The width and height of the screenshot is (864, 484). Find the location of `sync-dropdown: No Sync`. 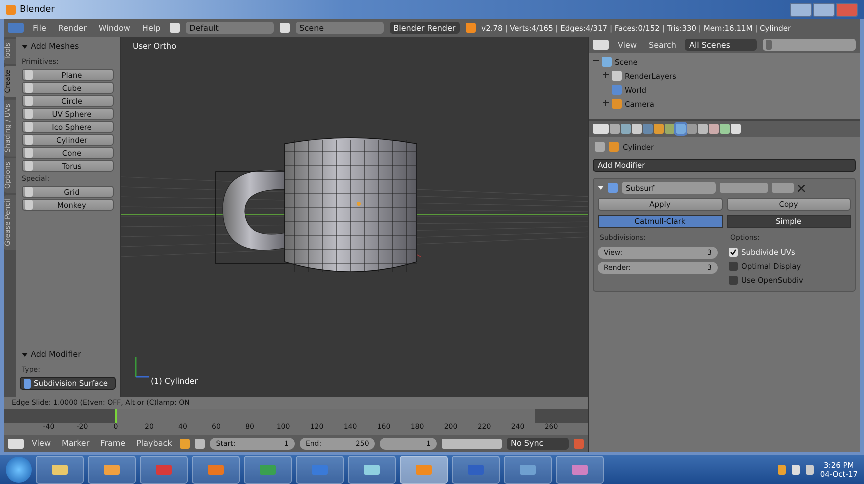

sync-dropdown: No Sync is located at coordinates (537, 444).